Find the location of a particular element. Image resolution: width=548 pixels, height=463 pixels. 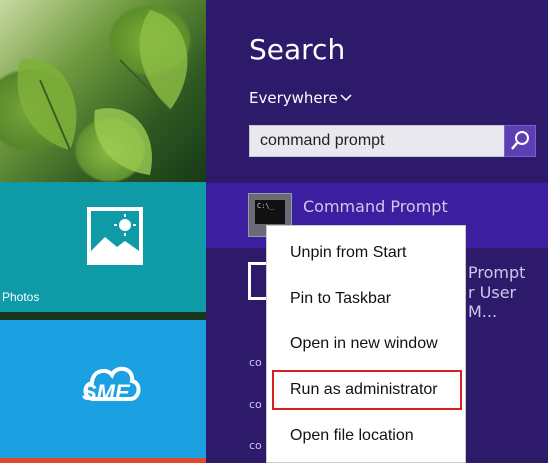

menu-item-open-in-new-window: Open in new window is located at coordinates (367, 344).